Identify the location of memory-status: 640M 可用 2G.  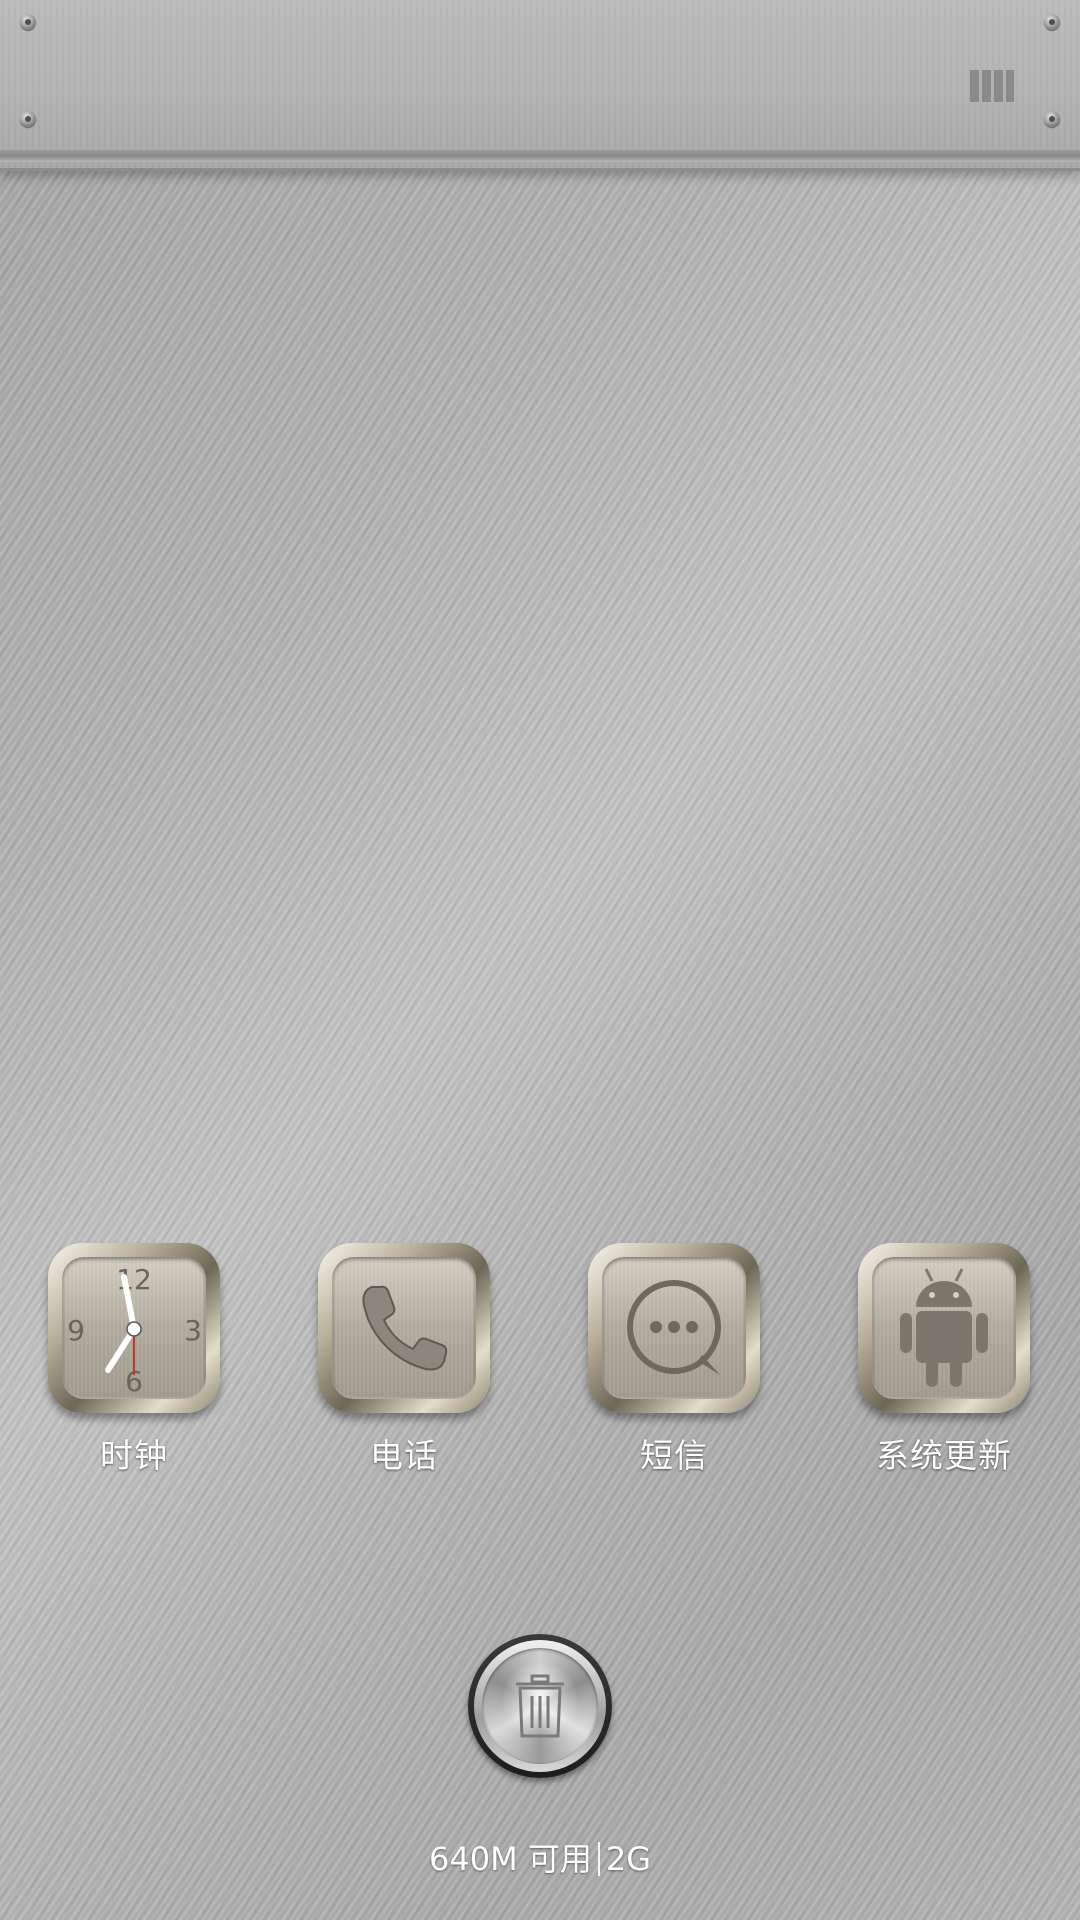
(540, 1857).